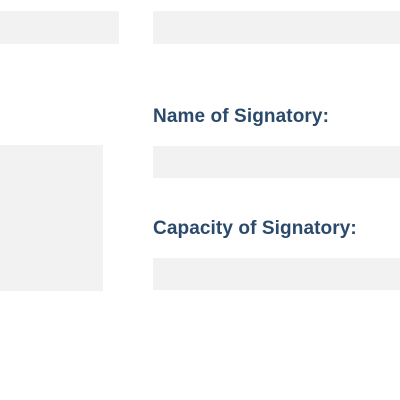 This screenshot has height=400, width=400. Describe the element at coordinates (59, 27) in the screenshot. I see `top-left-input-field` at that location.